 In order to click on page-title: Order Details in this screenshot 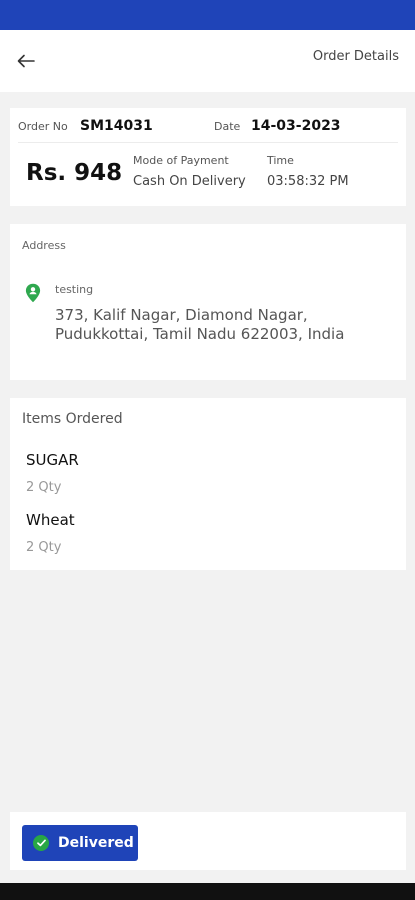, I will do `click(355, 56)`.